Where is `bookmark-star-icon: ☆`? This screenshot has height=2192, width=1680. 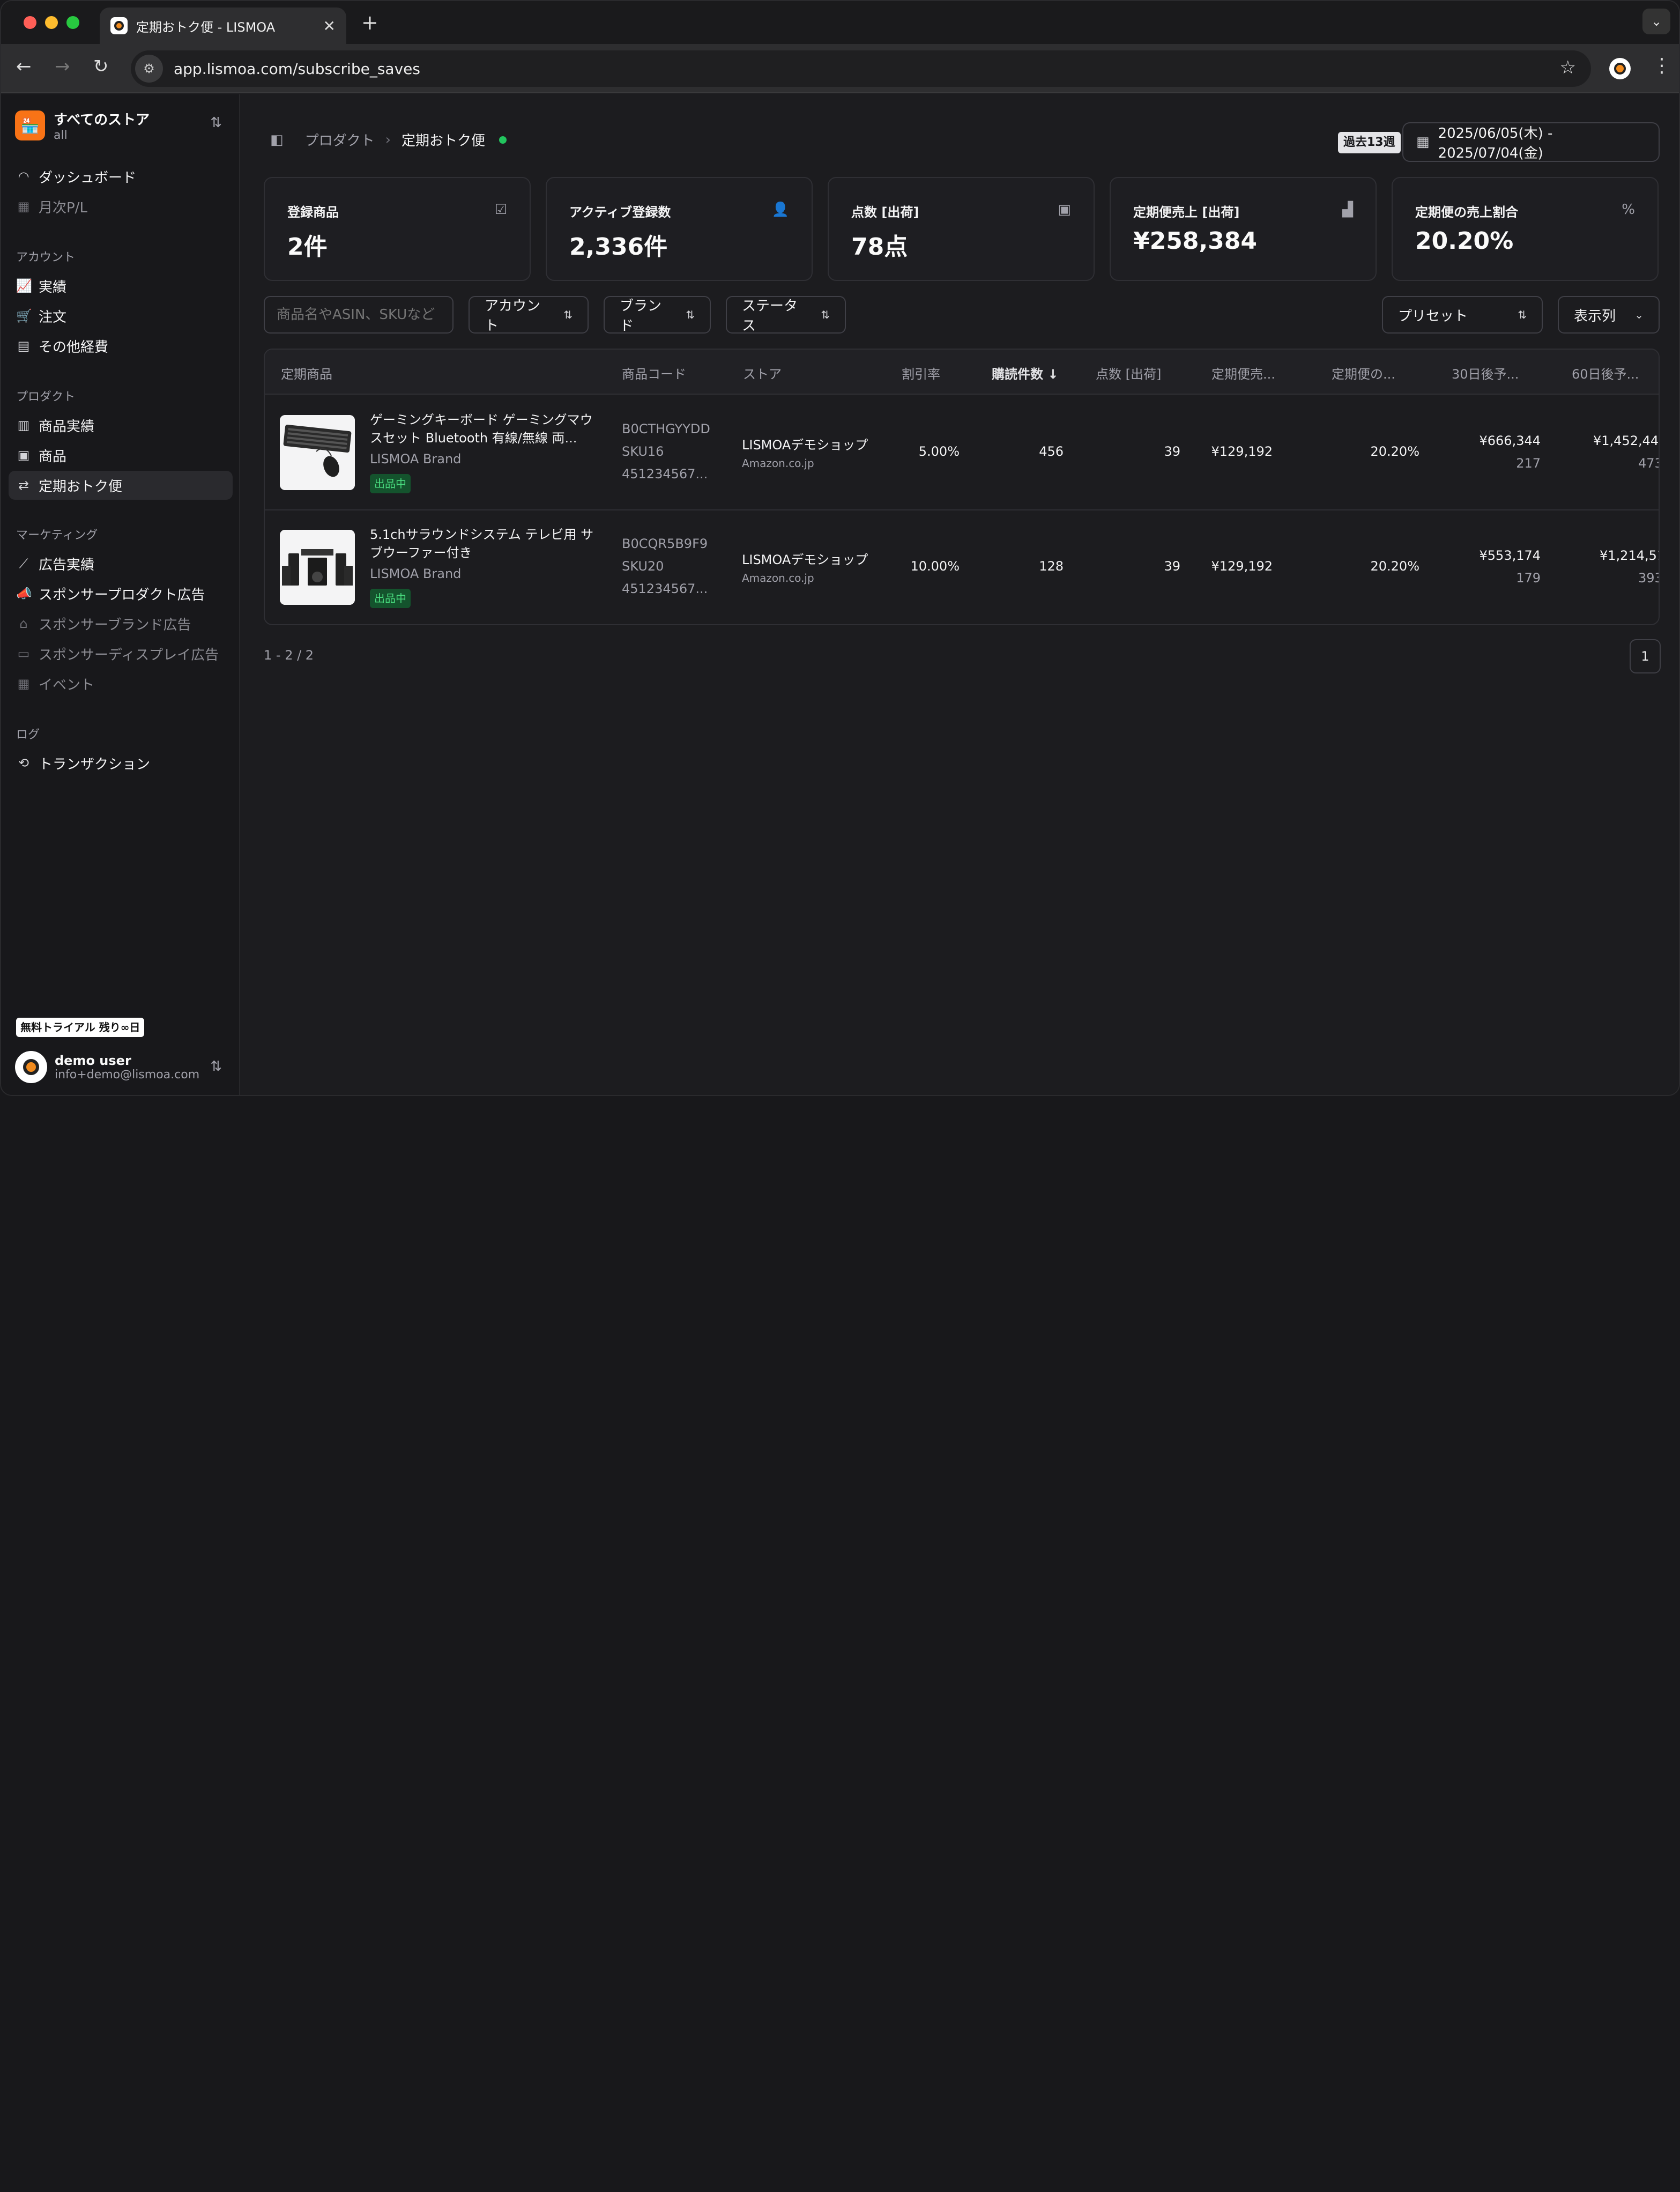 bookmark-star-icon: ☆ is located at coordinates (1568, 67).